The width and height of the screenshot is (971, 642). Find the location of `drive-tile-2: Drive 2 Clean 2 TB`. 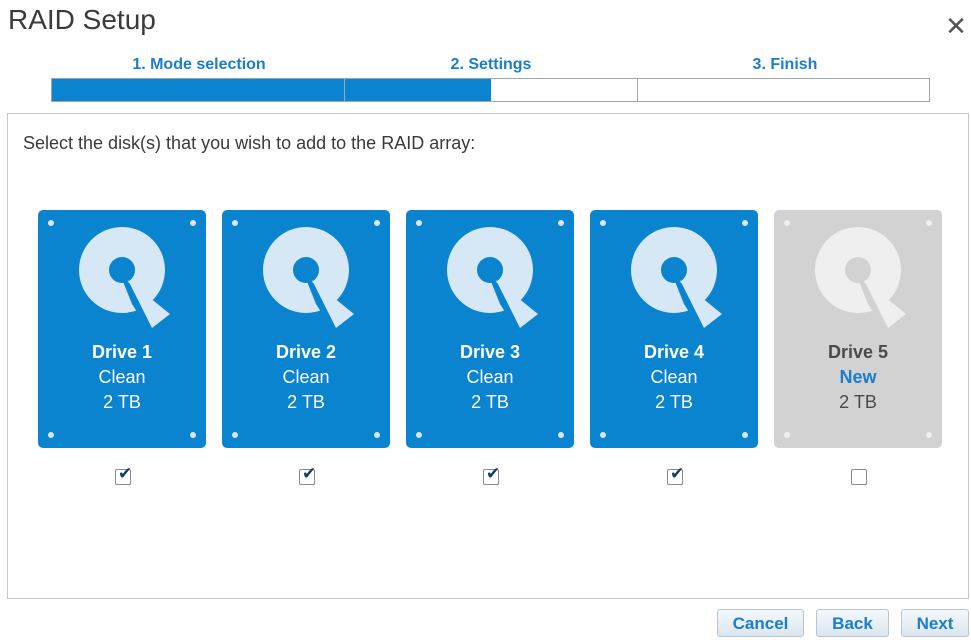

drive-tile-2: Drive 2 Clean 2 TB is located at coordinates (306, 329).